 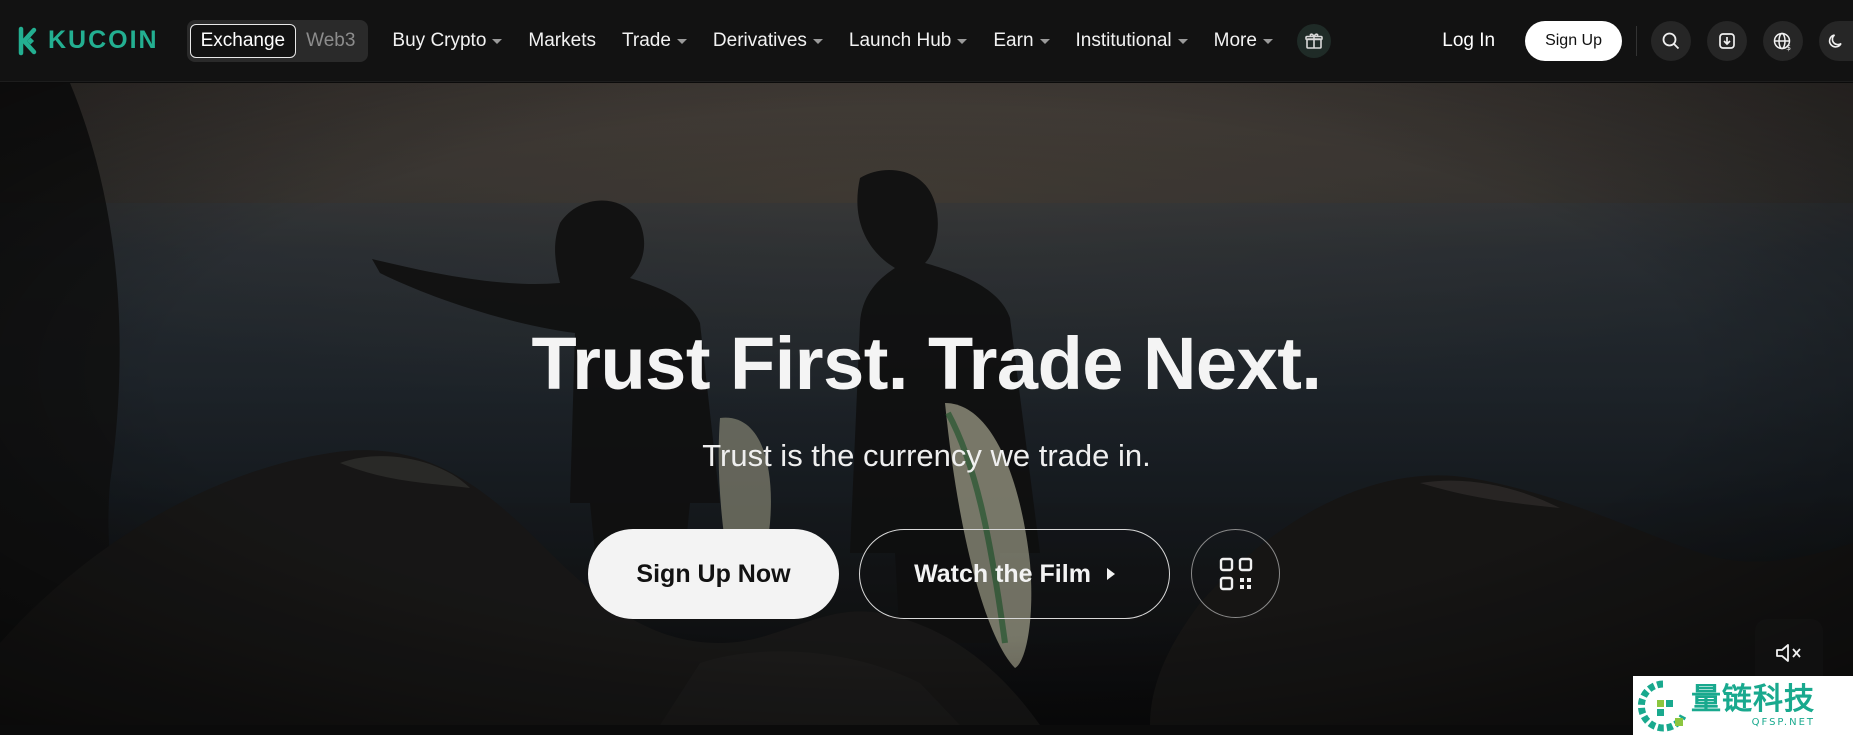 I want to click on menu-item-buy-crypto: Buy Crypto, so click(x=447, y=40).